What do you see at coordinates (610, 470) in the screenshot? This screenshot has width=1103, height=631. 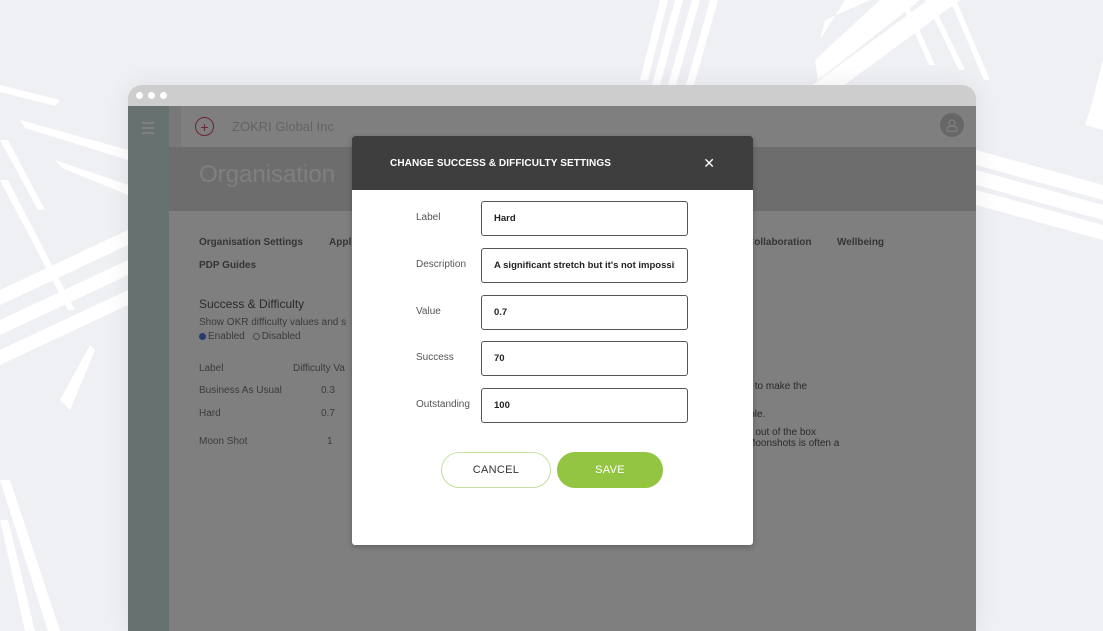 I see `save-button: SAVE` at bounding box center [610, 470].